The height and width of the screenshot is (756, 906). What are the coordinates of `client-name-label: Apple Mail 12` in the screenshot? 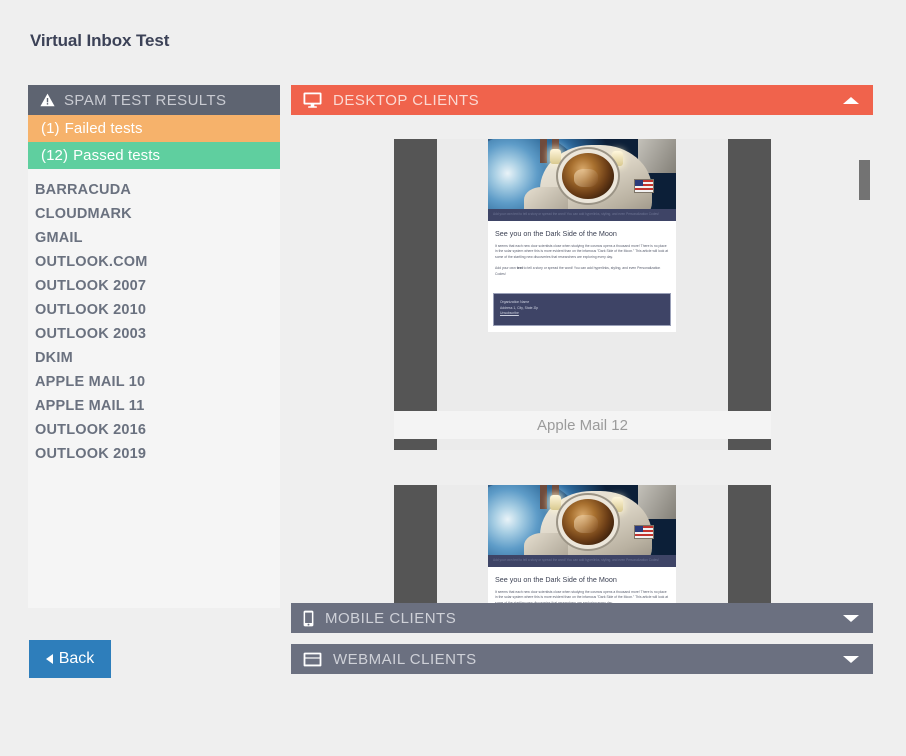 It's located at (582, 425).